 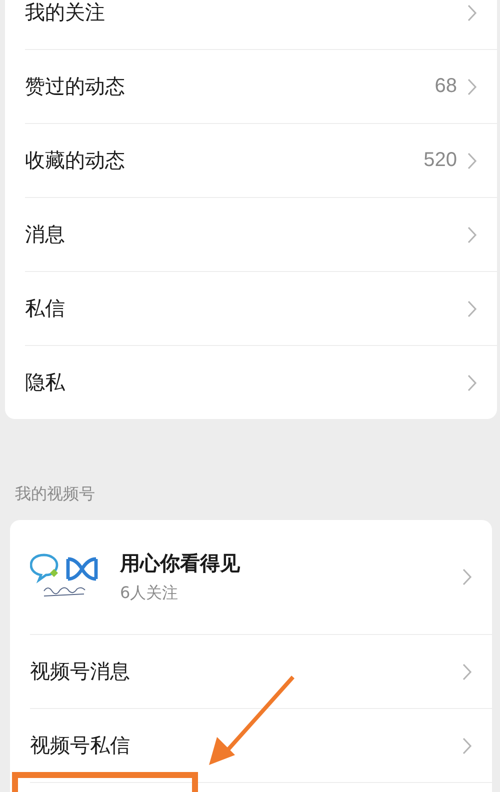 I want to click on item-count: 68, so click(x=445, y=86).